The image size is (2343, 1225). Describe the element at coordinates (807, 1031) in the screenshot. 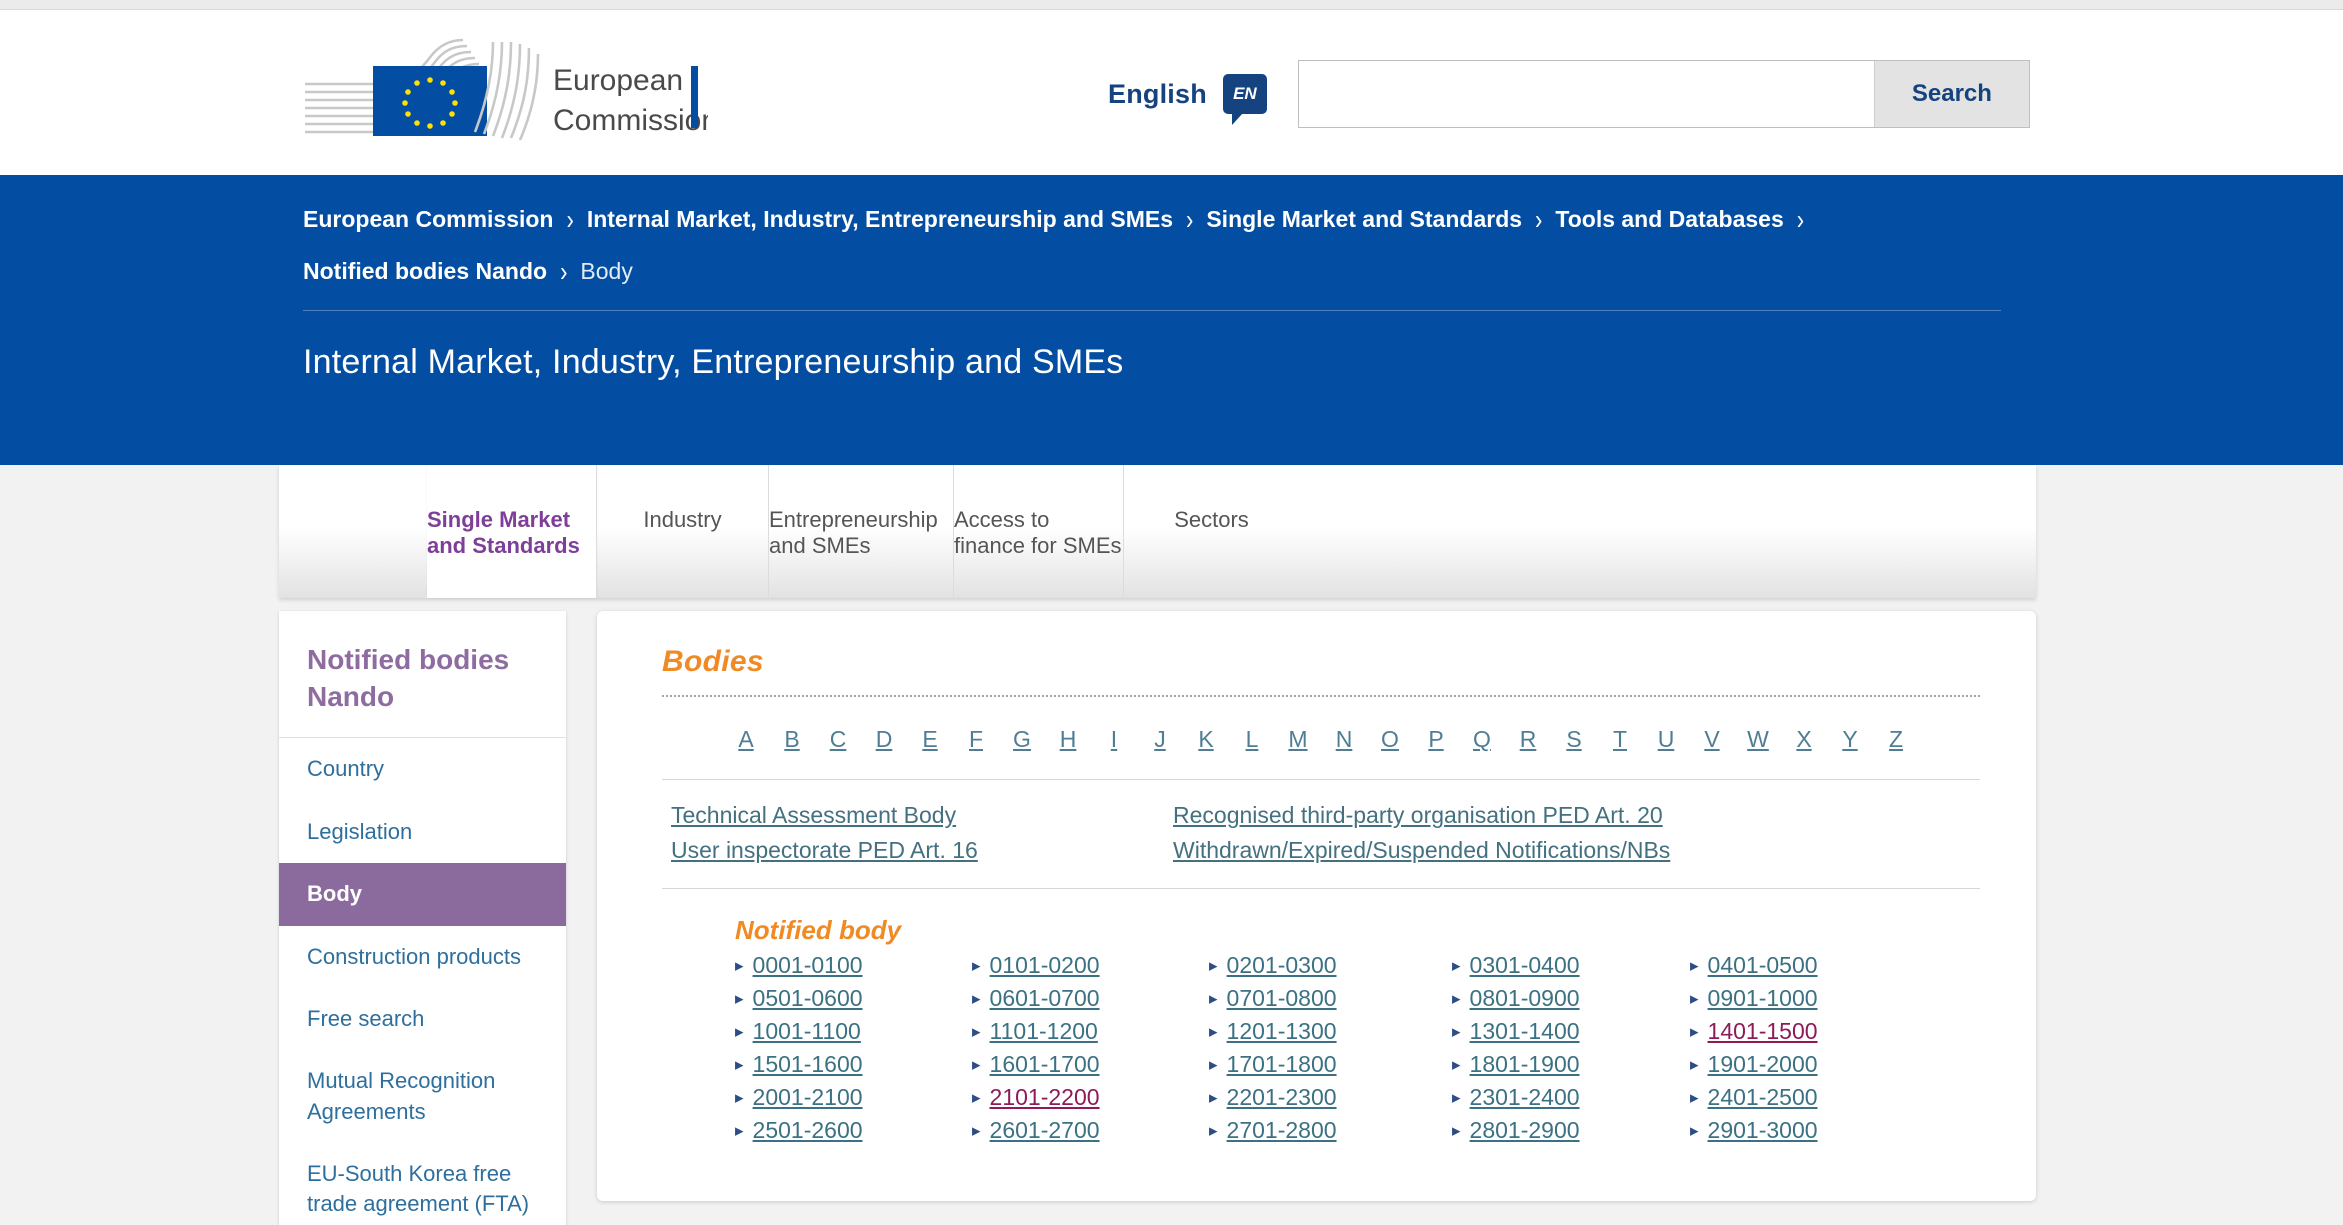

I see `range-link-1001-1100: 1001-1100` at that location.